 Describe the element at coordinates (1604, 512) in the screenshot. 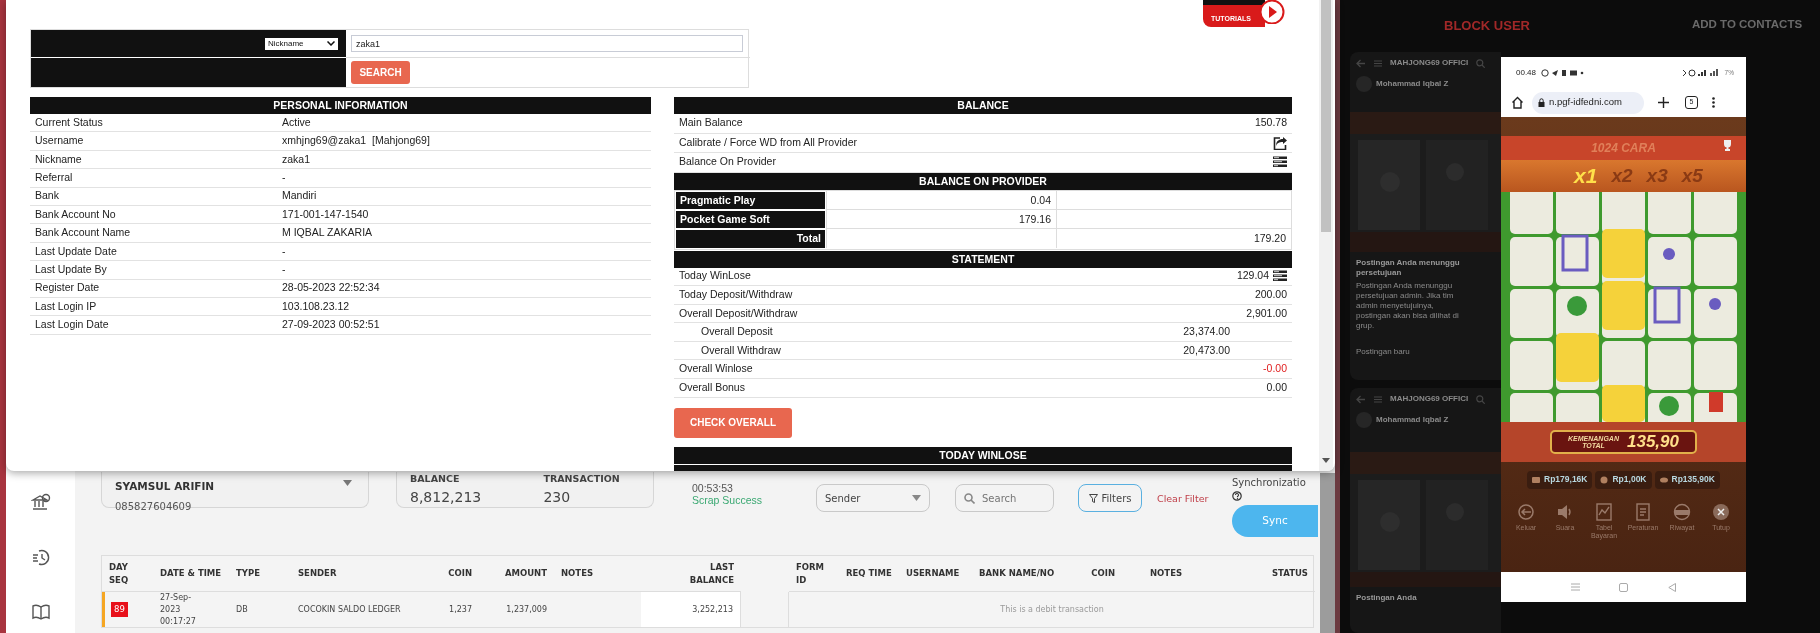

I see `chart-icon` at that location.